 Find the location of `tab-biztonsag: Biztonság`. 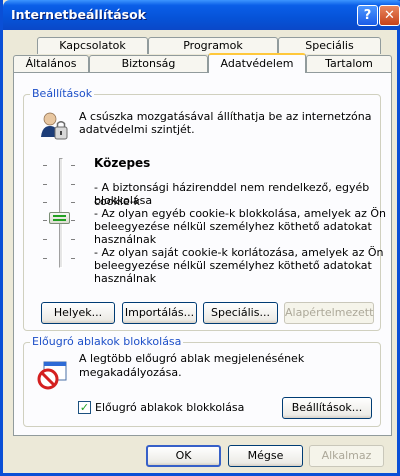

tab-biztonsag: Biztonság is located at coordinates (148, 63).